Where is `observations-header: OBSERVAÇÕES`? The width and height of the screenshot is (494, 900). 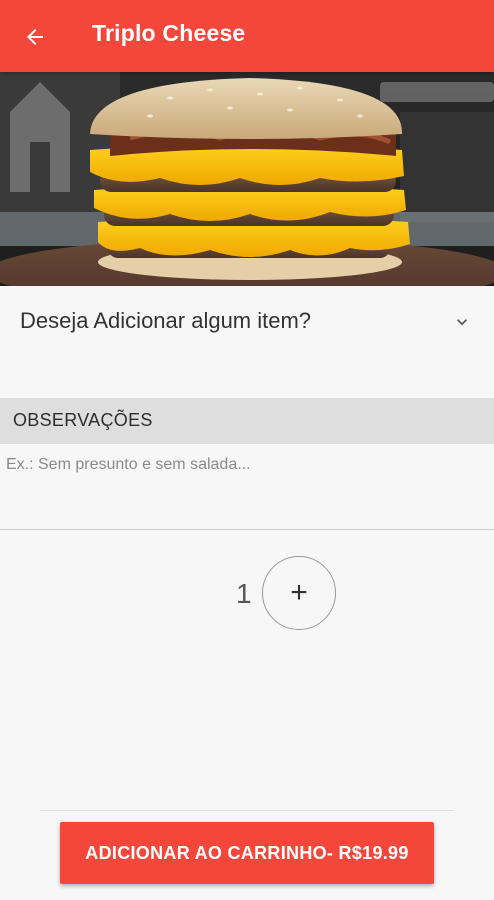 observations-header: OBSERVAÇÕES is located at coordinates (247, 421).